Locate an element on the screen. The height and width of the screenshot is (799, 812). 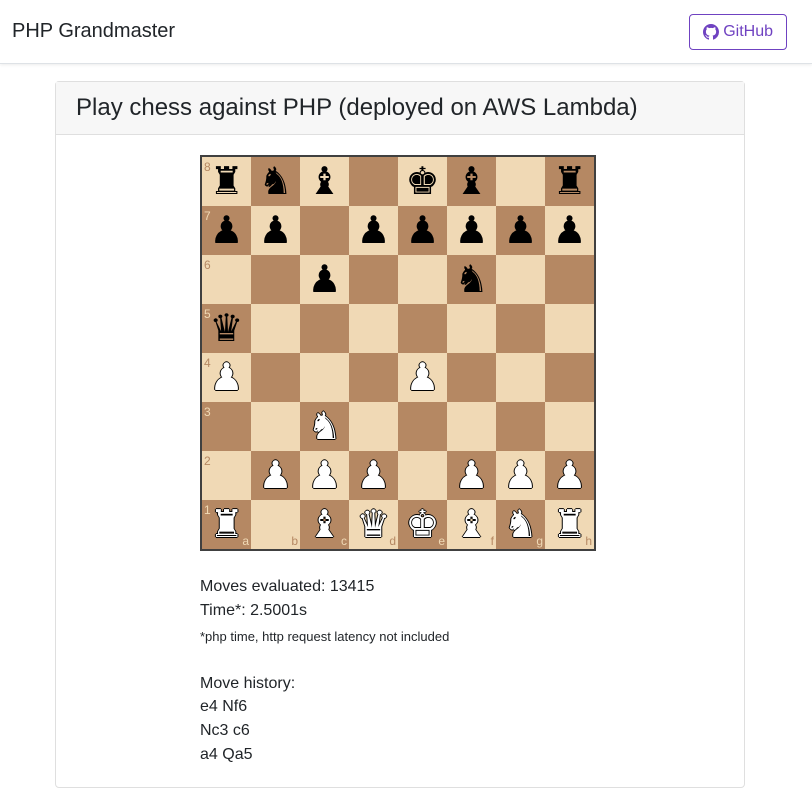
square-b8: ♞ is located at coordinates (275, 181).